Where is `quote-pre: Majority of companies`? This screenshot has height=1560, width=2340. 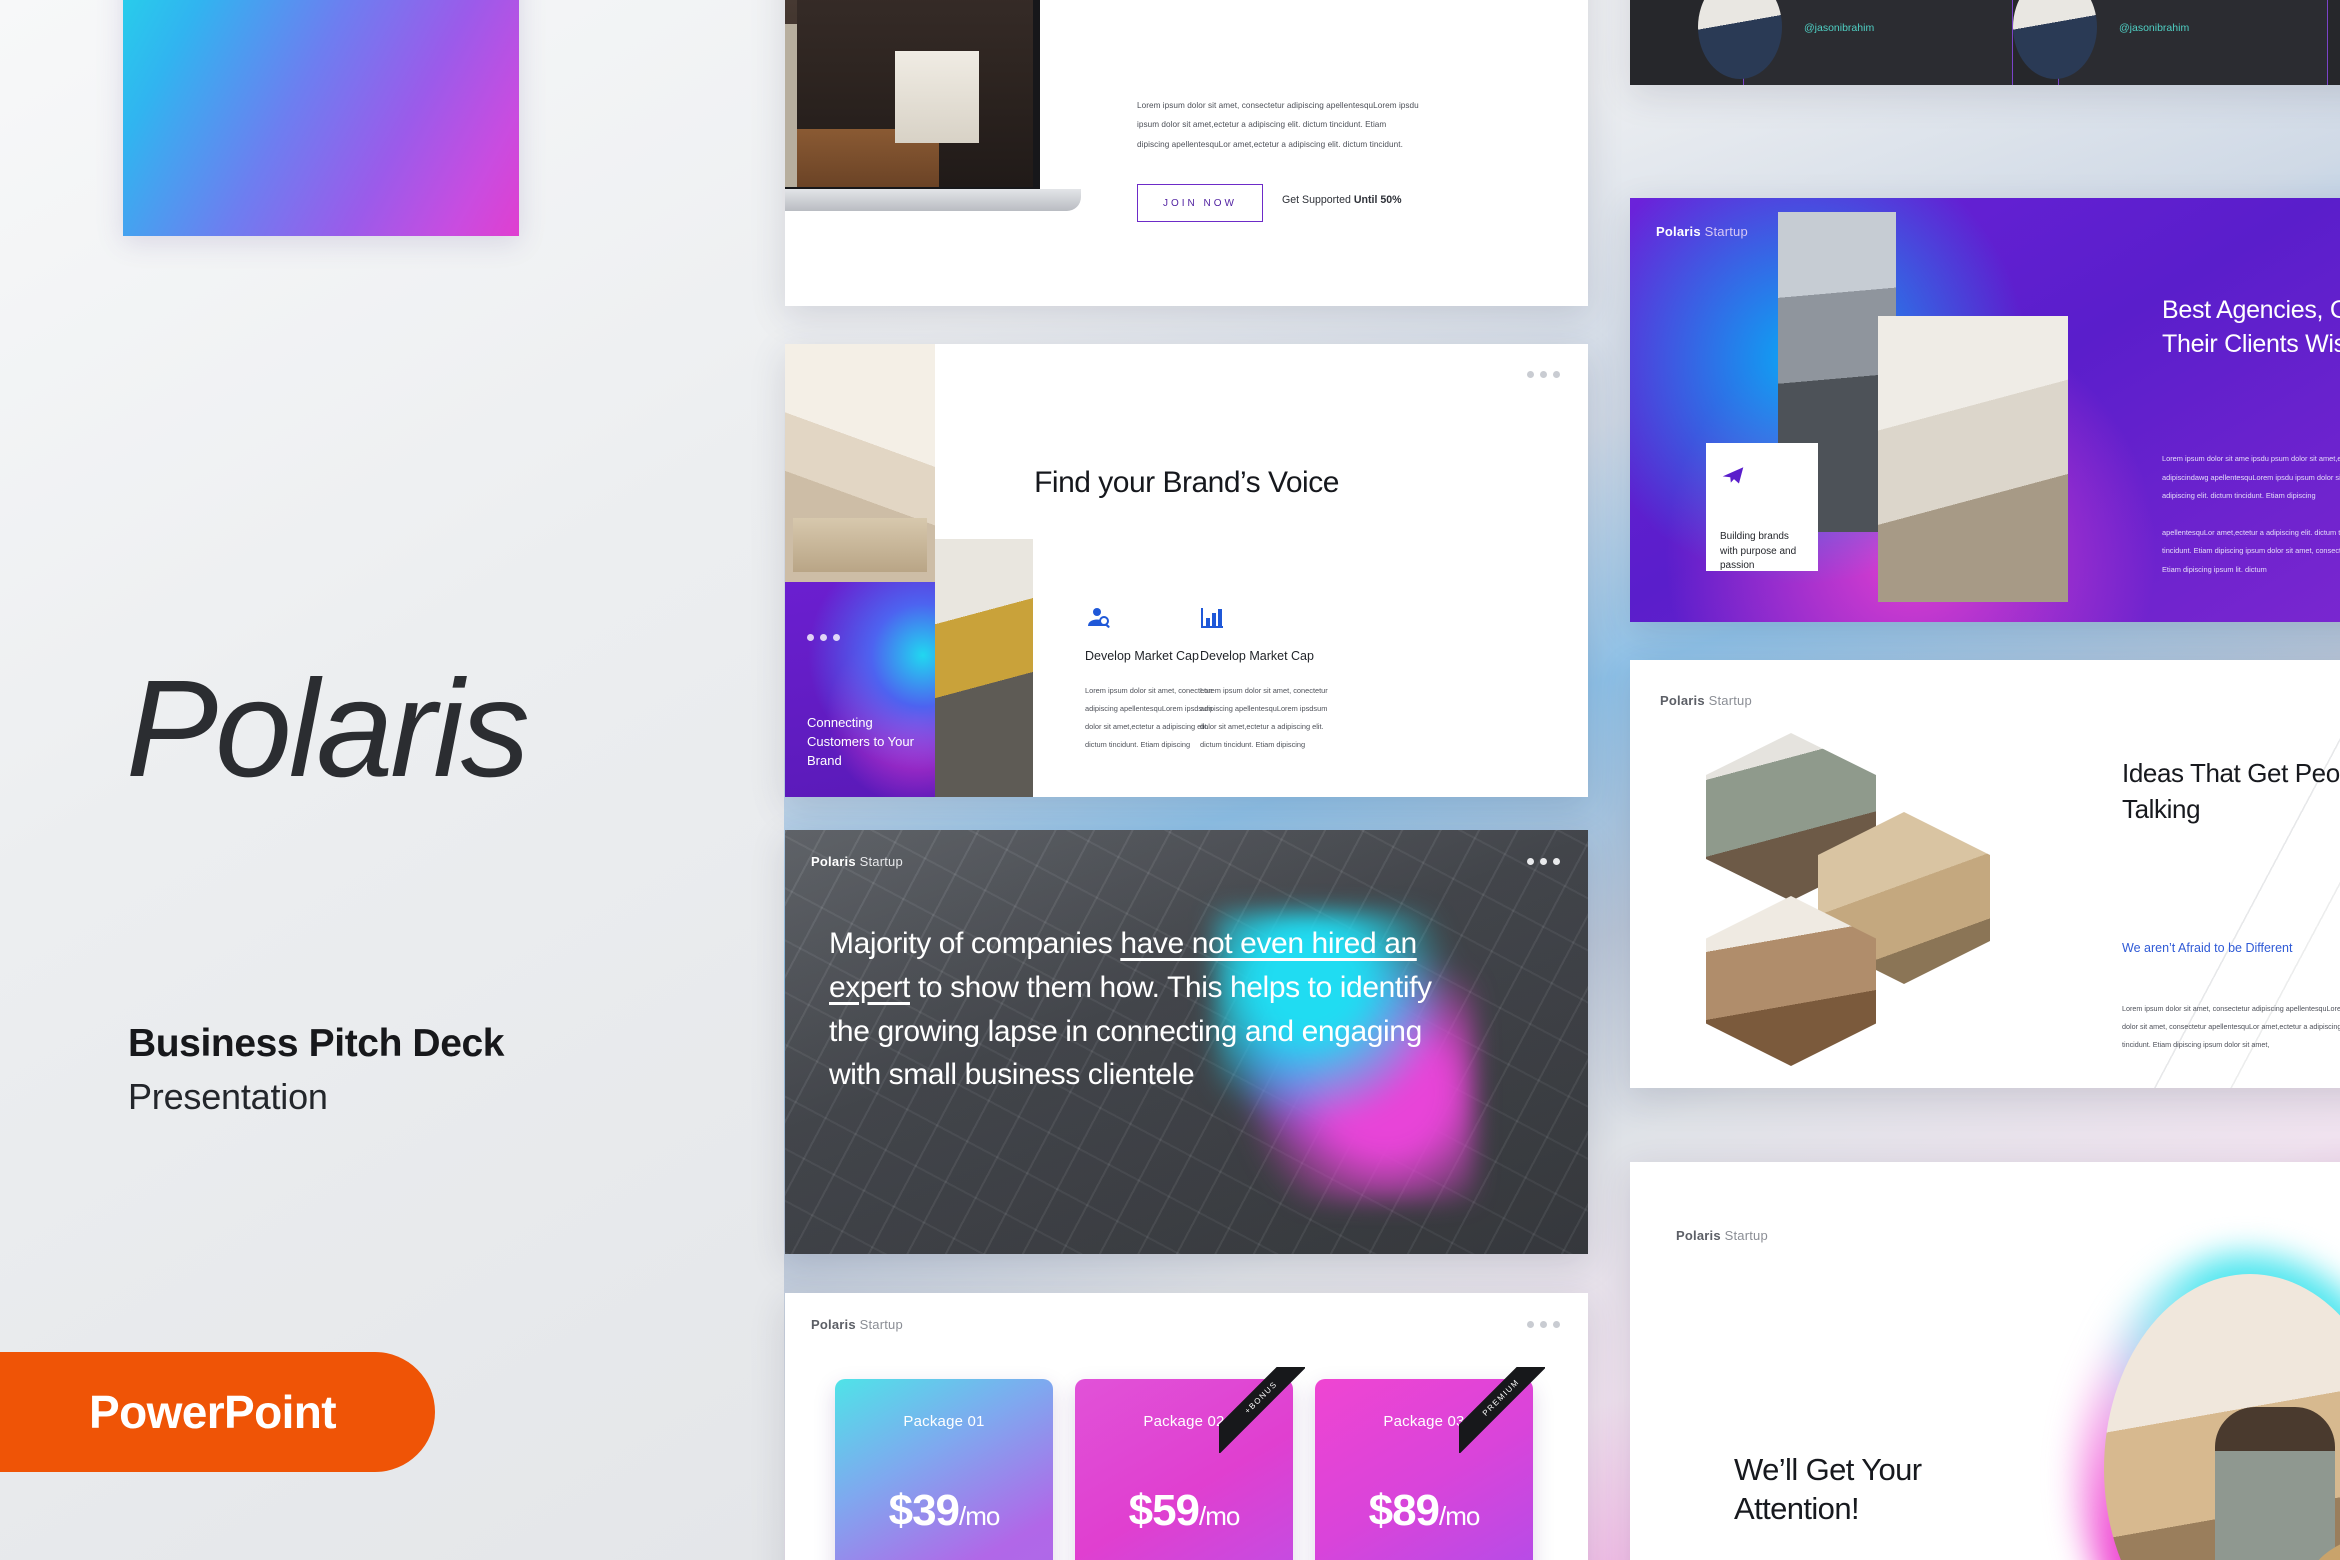 quote-pre: Majority of companies is located at coordinates (975, 943).